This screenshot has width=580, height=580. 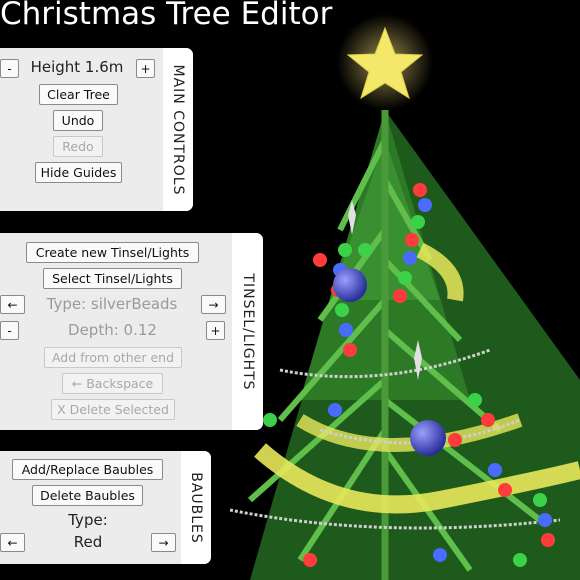 What do you see at coordinates (12, 304) in the screenshot?
I see `type-prev-button: ←` at bounding box center [12, 304].